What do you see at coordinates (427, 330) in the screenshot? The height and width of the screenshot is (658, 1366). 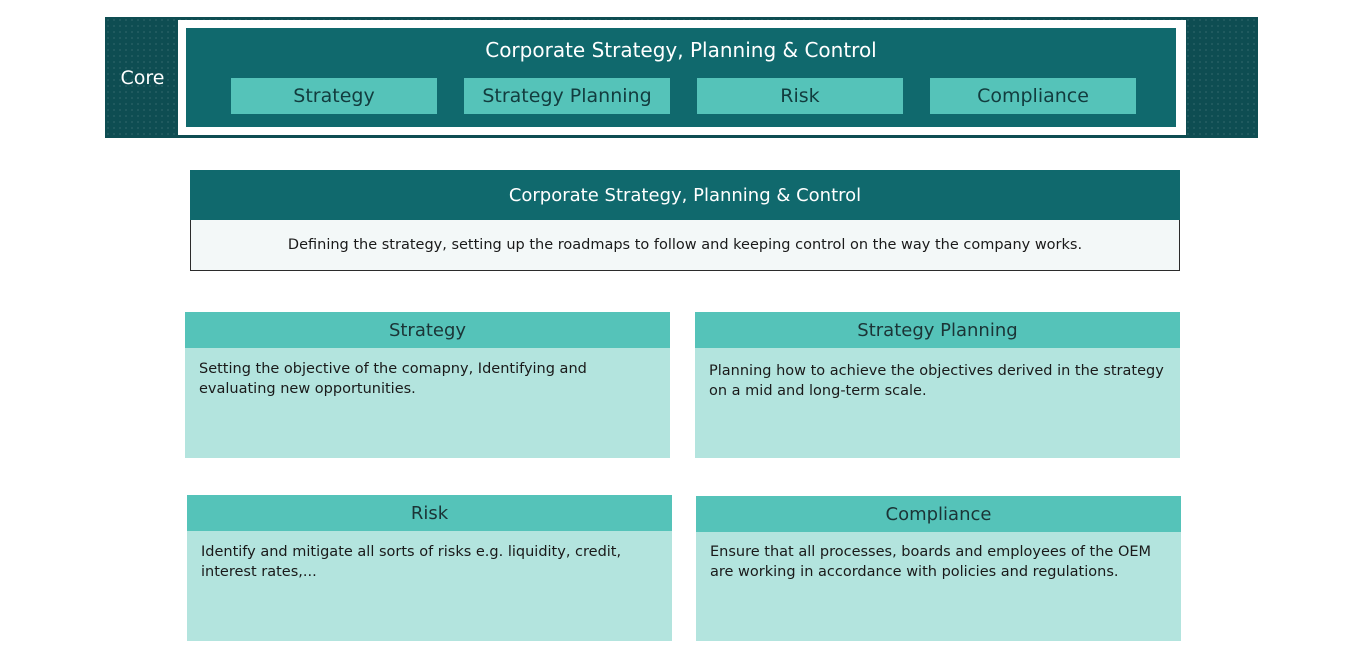 I see `card-strategy-title: Strategy` at bounding box center [427, 330].